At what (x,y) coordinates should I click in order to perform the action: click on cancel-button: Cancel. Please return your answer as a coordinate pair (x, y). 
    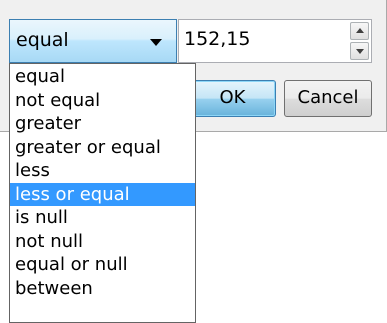
    Looking at the image, I should click on (328, 98).